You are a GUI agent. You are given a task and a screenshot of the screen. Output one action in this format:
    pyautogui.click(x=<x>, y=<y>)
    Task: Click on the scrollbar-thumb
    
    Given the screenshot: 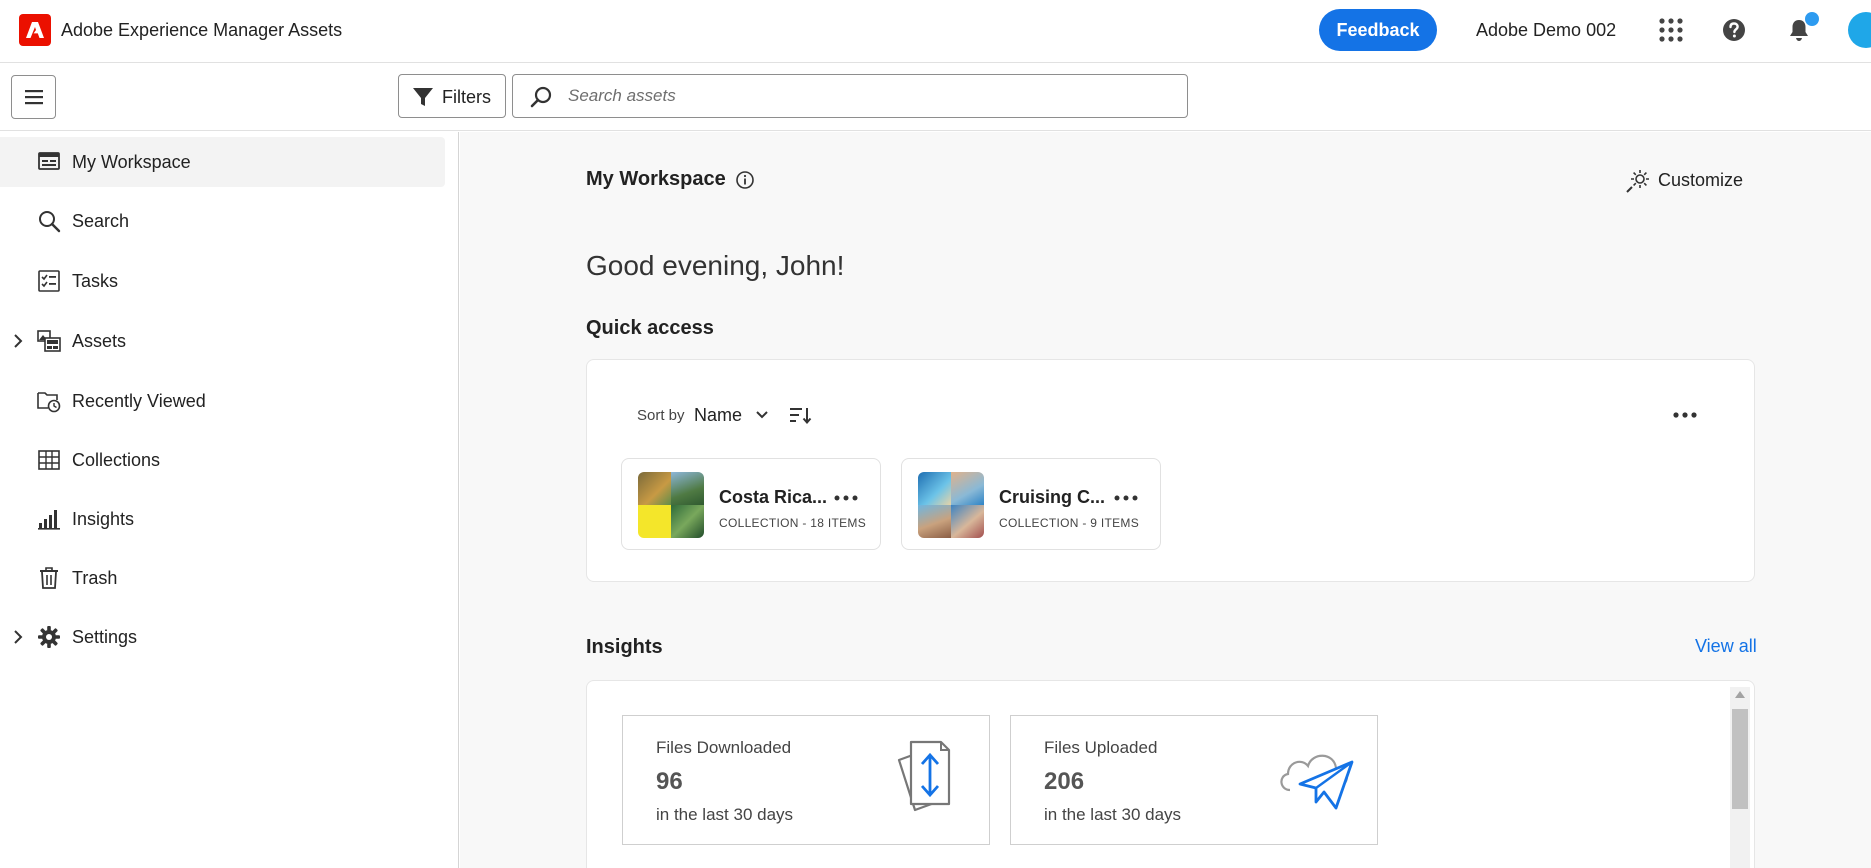 What is the action you would take?
    pyautogui.click(x=1740, y=759)
    